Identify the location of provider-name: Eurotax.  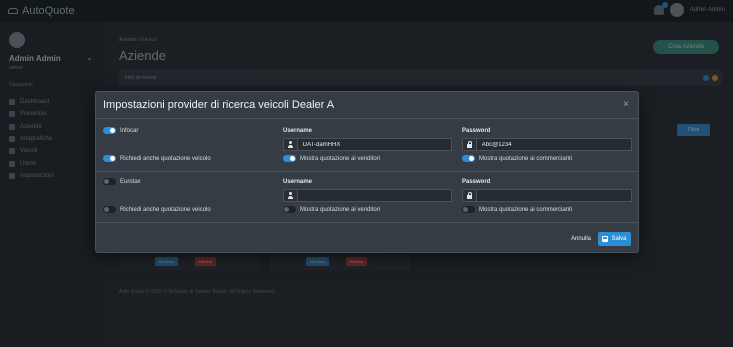
(130, 181).